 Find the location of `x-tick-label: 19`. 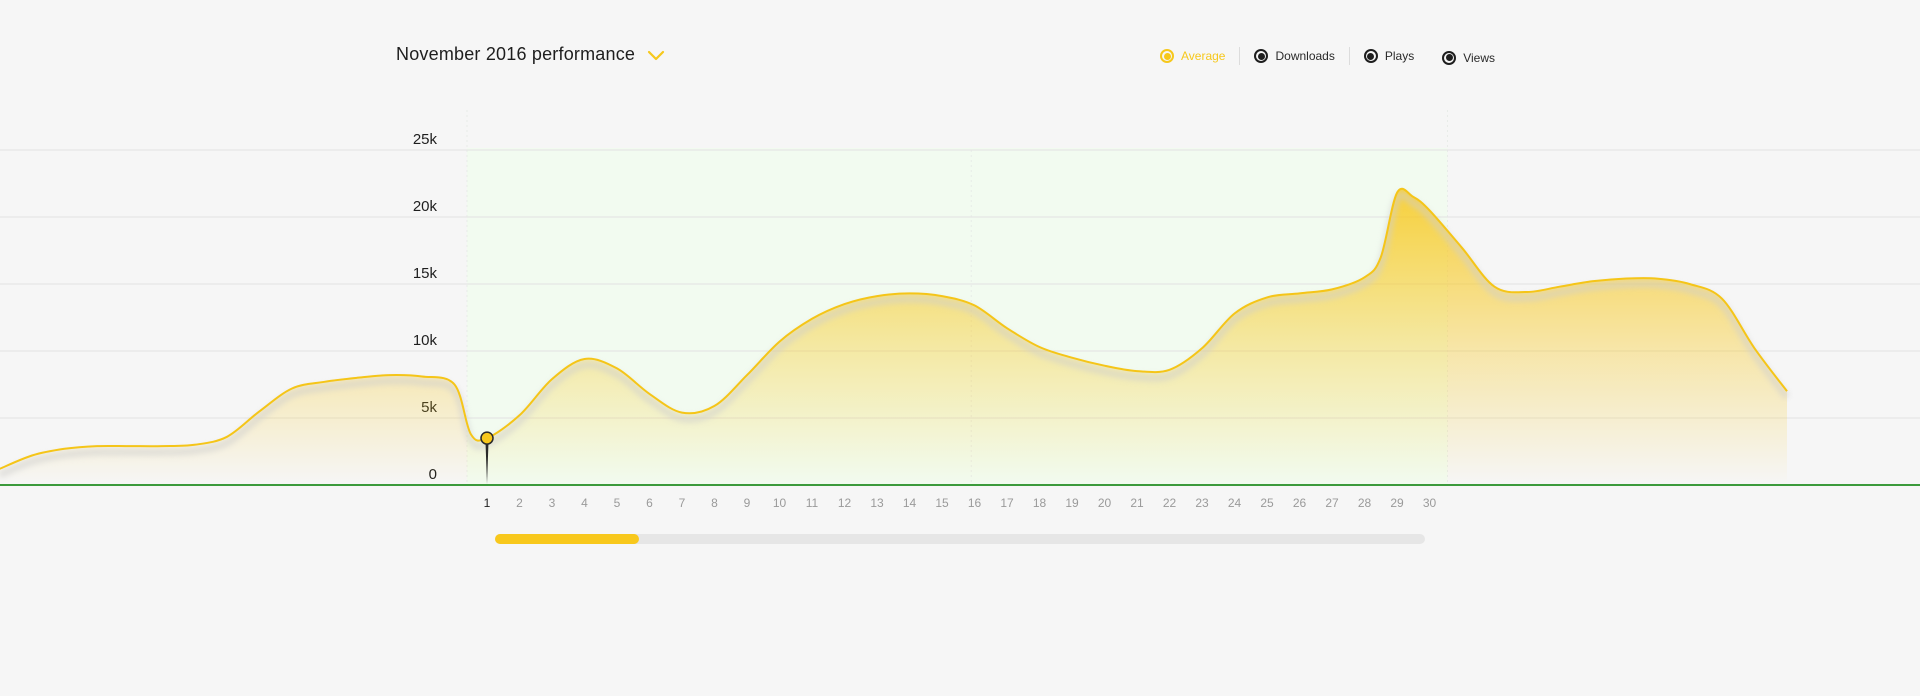

x-tick-label: 19 is located at coordinates (1072, 503).